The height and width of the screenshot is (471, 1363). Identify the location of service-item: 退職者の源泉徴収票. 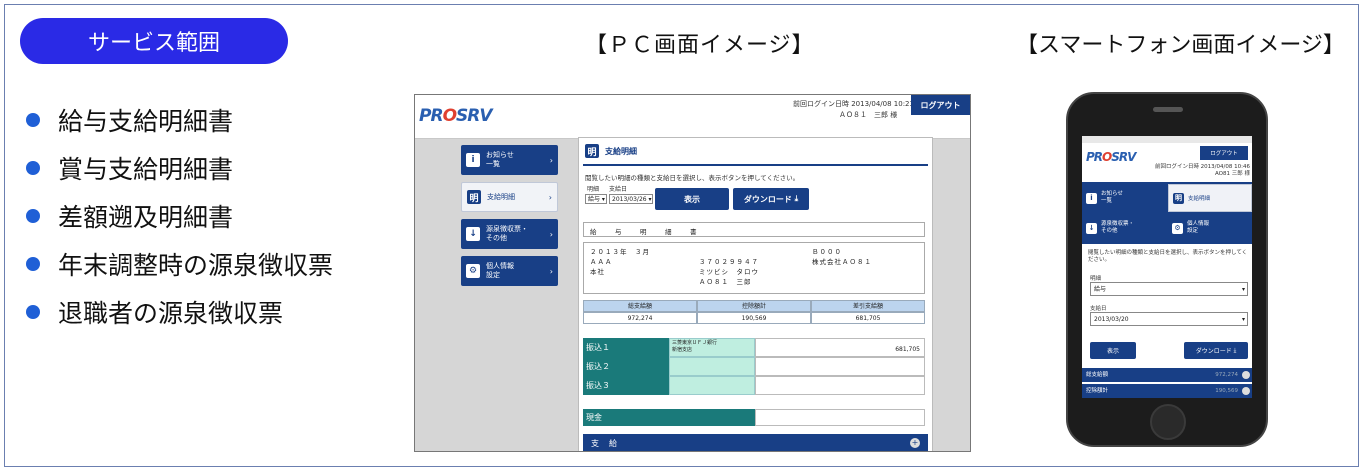
(179, 312).